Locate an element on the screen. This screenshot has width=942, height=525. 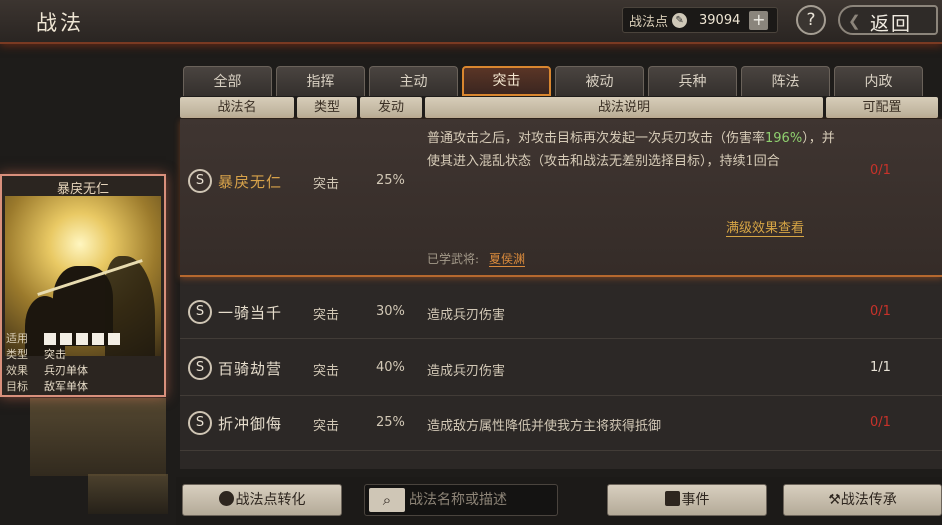
events-button: 事件 is located at coordinates (687, 500).